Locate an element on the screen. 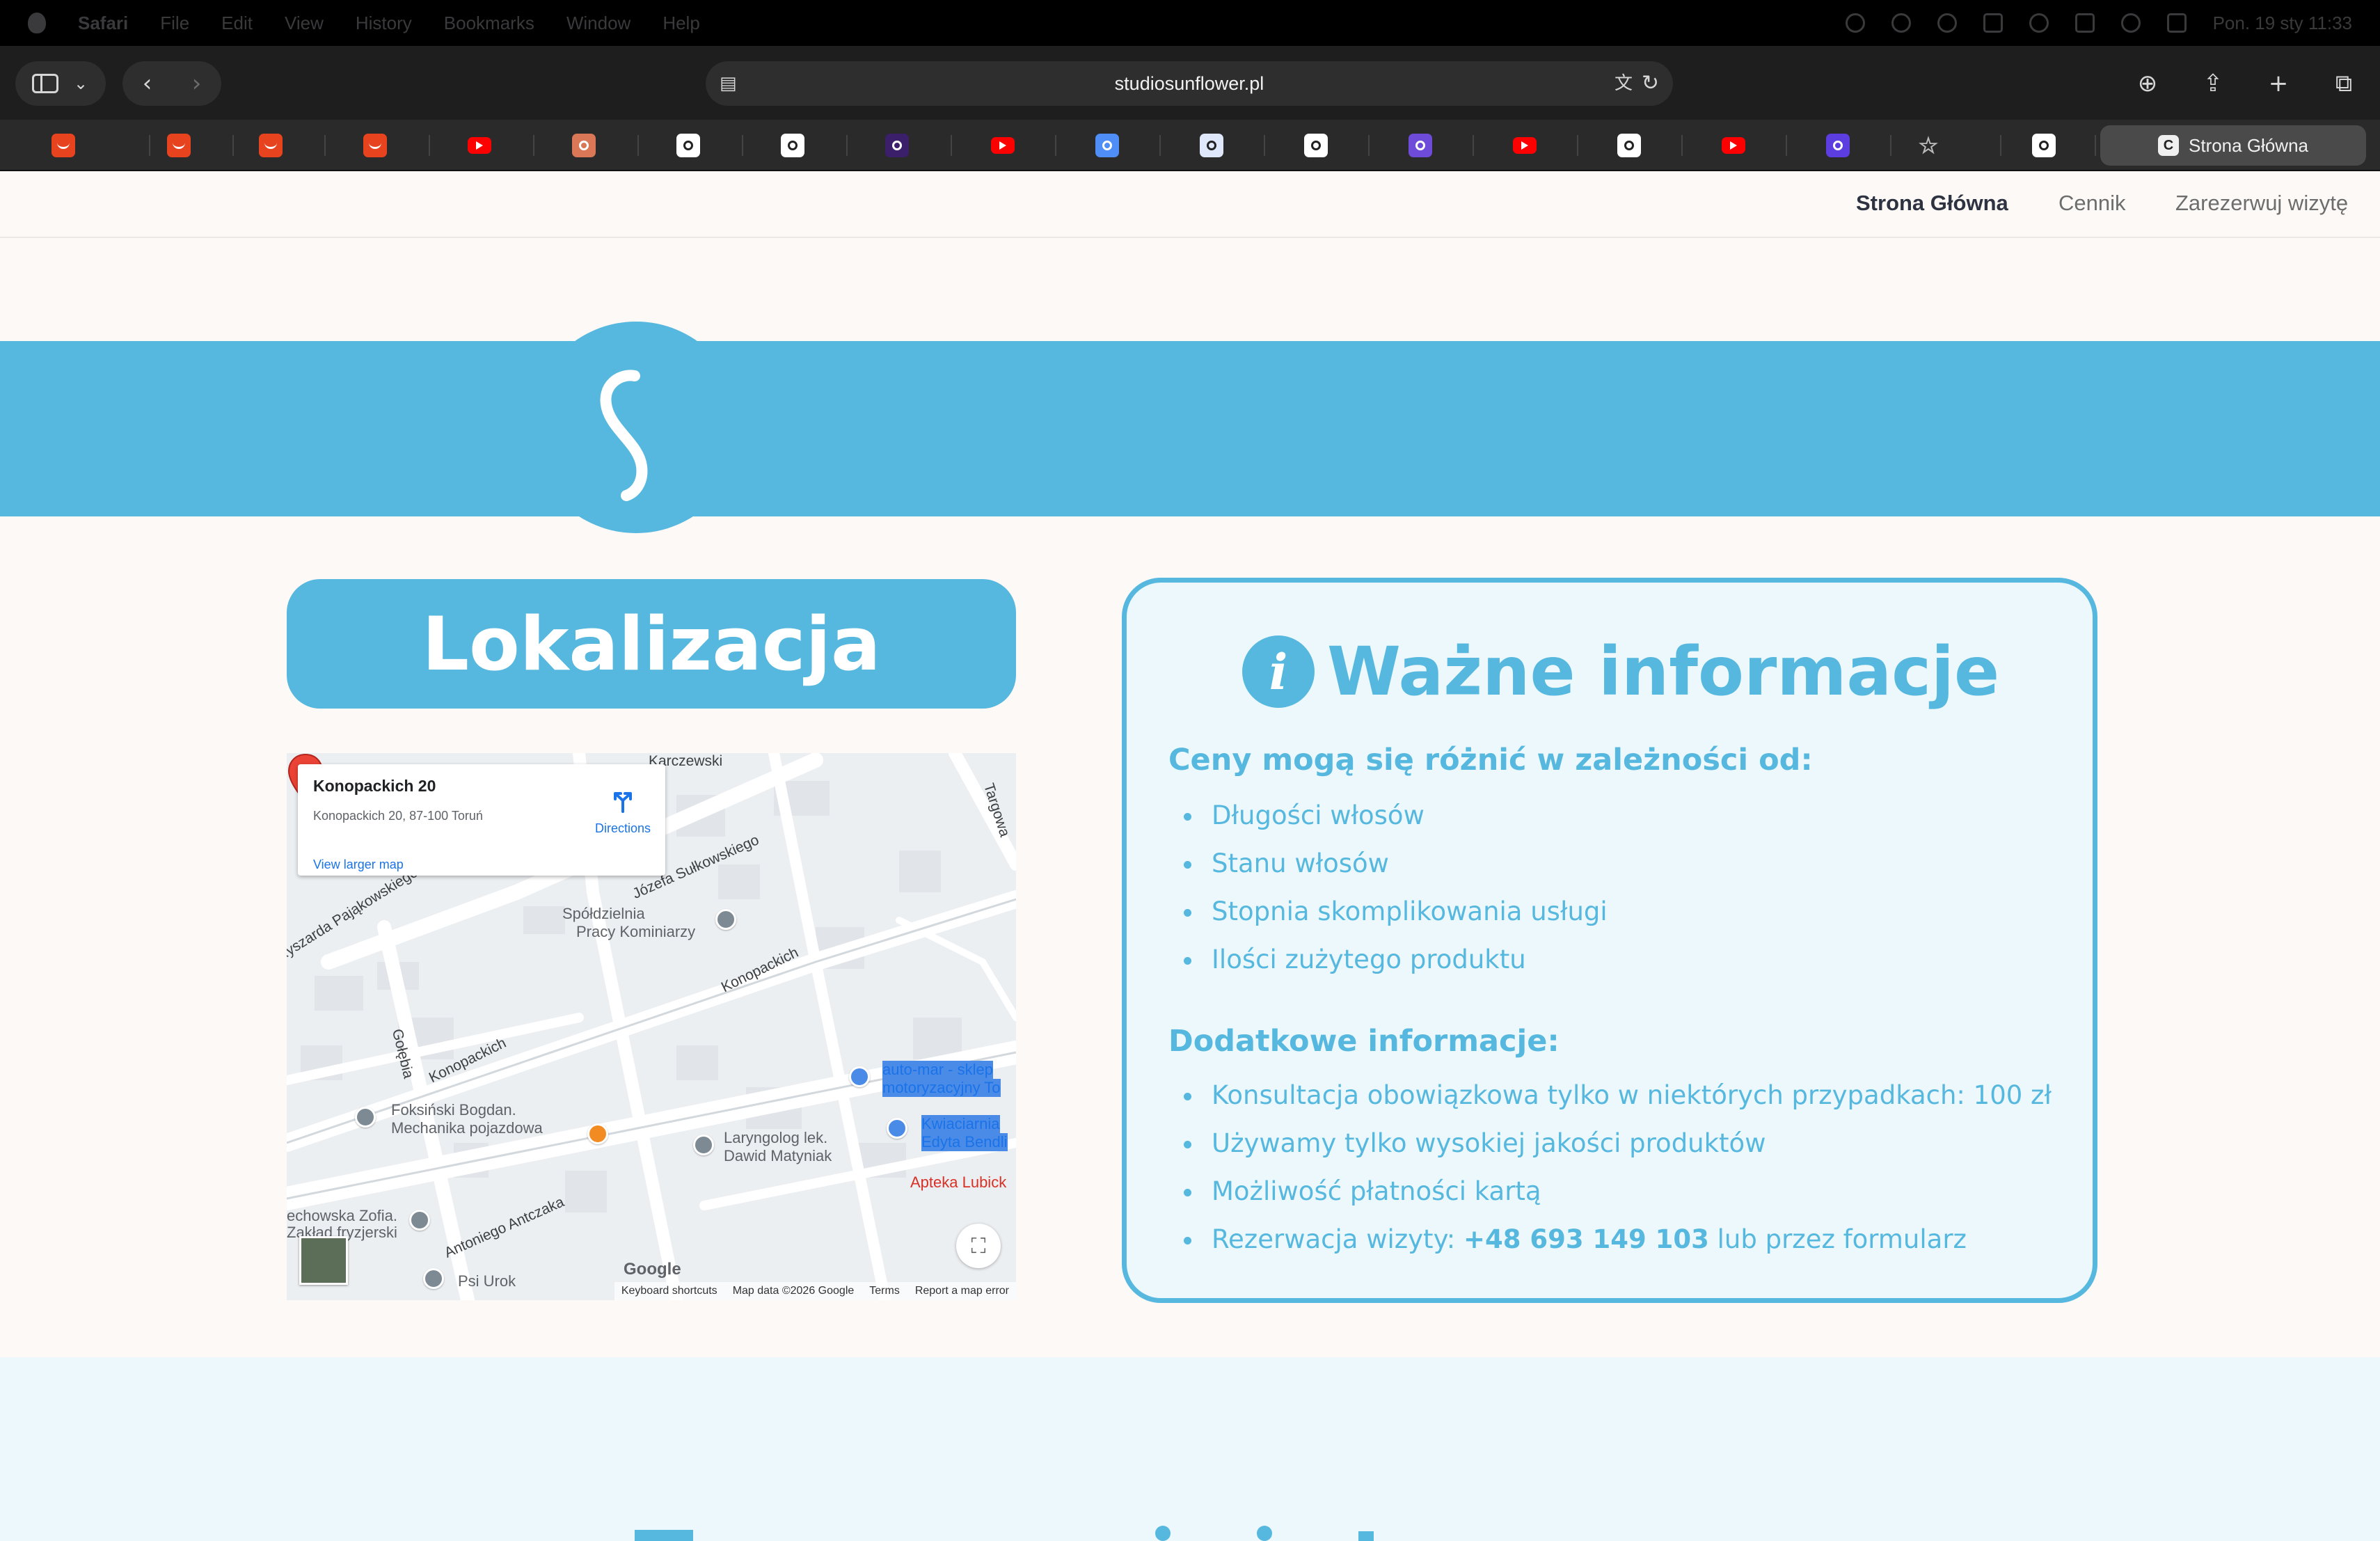 This screenshot has height=1541, width=2380. report-map-error-link: Report a map error is located at coordinates (962, 1291).